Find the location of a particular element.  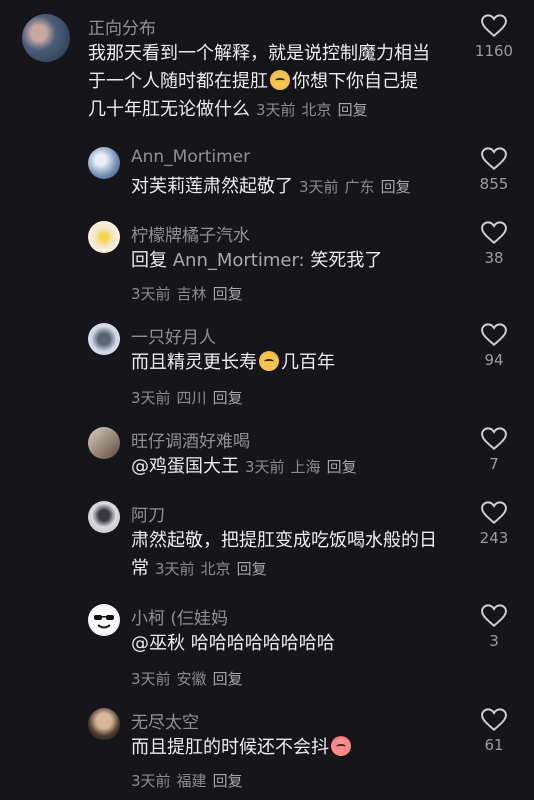

like-button: 3 is located at coordinates (494, 627).